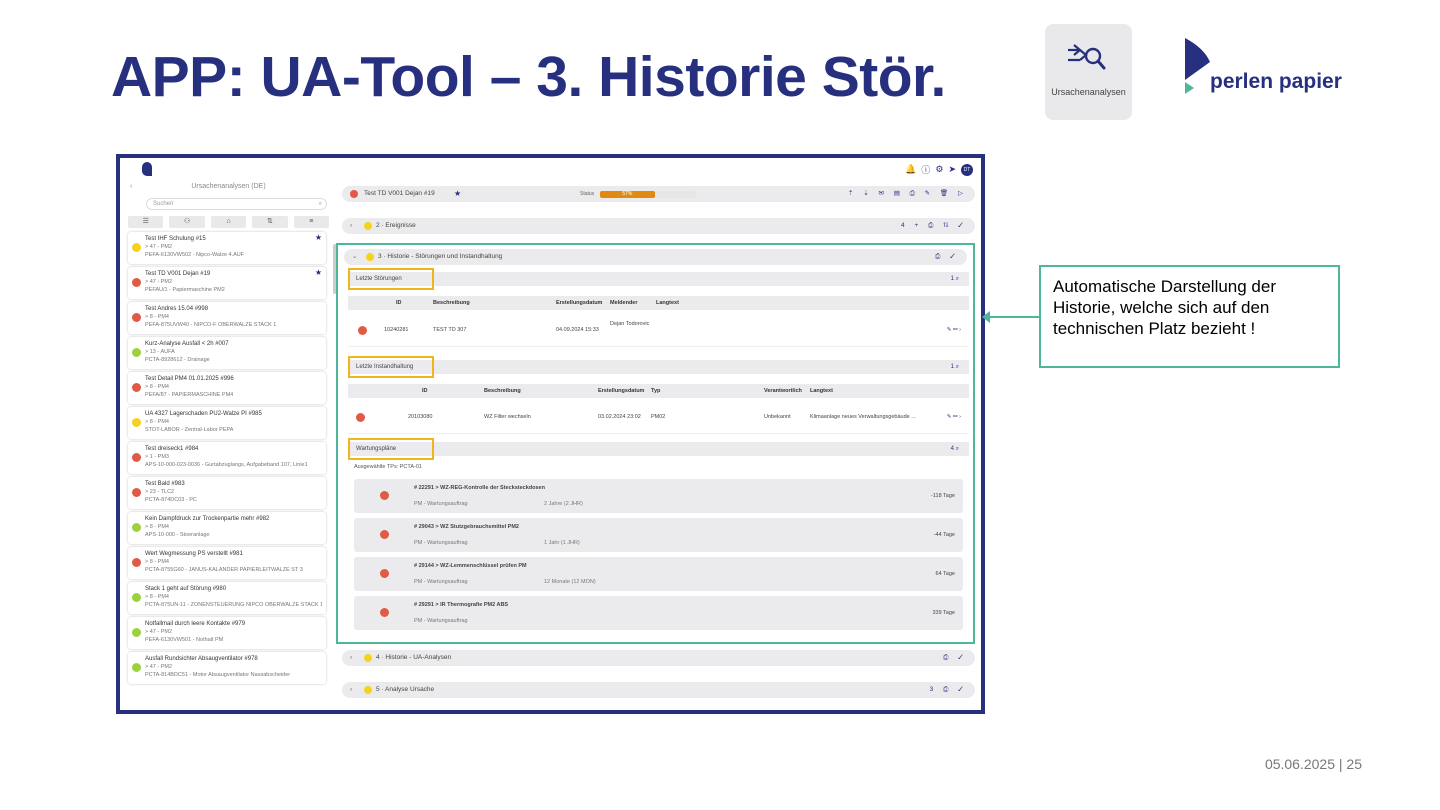 The height and width of the screenshot is (810, 1440). I want to click on filter-more-button: ≡, so click(311, 222).